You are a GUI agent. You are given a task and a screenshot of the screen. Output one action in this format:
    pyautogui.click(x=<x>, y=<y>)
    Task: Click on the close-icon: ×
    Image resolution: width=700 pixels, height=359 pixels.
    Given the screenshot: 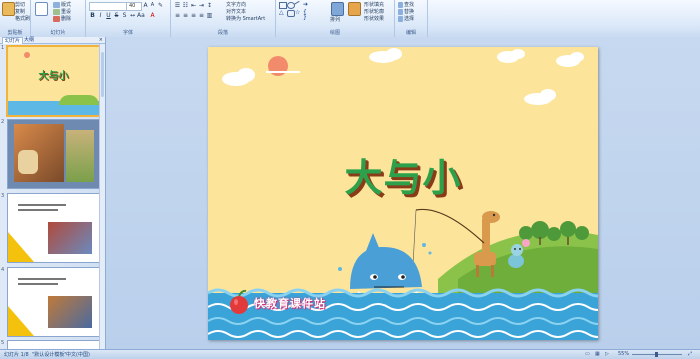 What is the action you would take?
    pyautogui.click(x=101, y=40)
    